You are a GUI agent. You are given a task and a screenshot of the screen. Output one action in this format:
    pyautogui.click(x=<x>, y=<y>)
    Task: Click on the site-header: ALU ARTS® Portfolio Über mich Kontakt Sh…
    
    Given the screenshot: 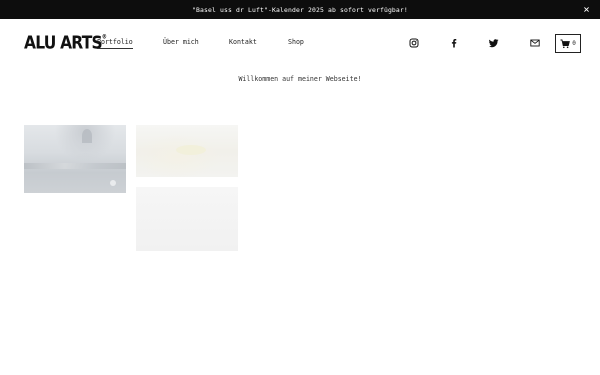 What is the action you would take?
    pyautogui.click(x=300, y=44)
    